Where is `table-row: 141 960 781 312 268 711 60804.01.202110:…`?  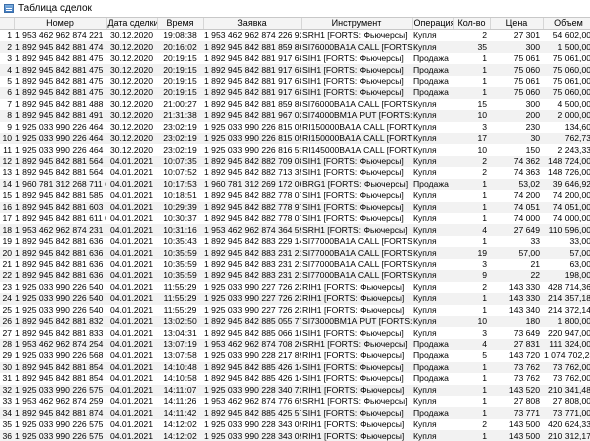
table-row: 141 960 781 312 268 711 60804.01.202110:… is located at coordinates (295, 184).